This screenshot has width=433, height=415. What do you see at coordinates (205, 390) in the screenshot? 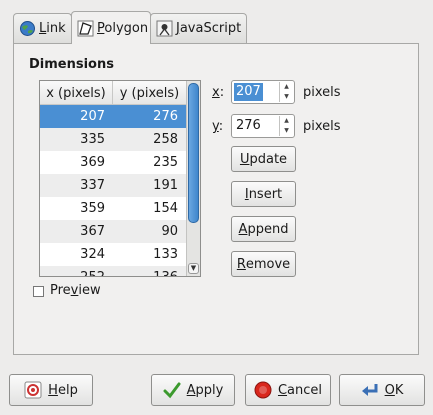
I see `apply-label: Apply` at bounding box center [205, 390].